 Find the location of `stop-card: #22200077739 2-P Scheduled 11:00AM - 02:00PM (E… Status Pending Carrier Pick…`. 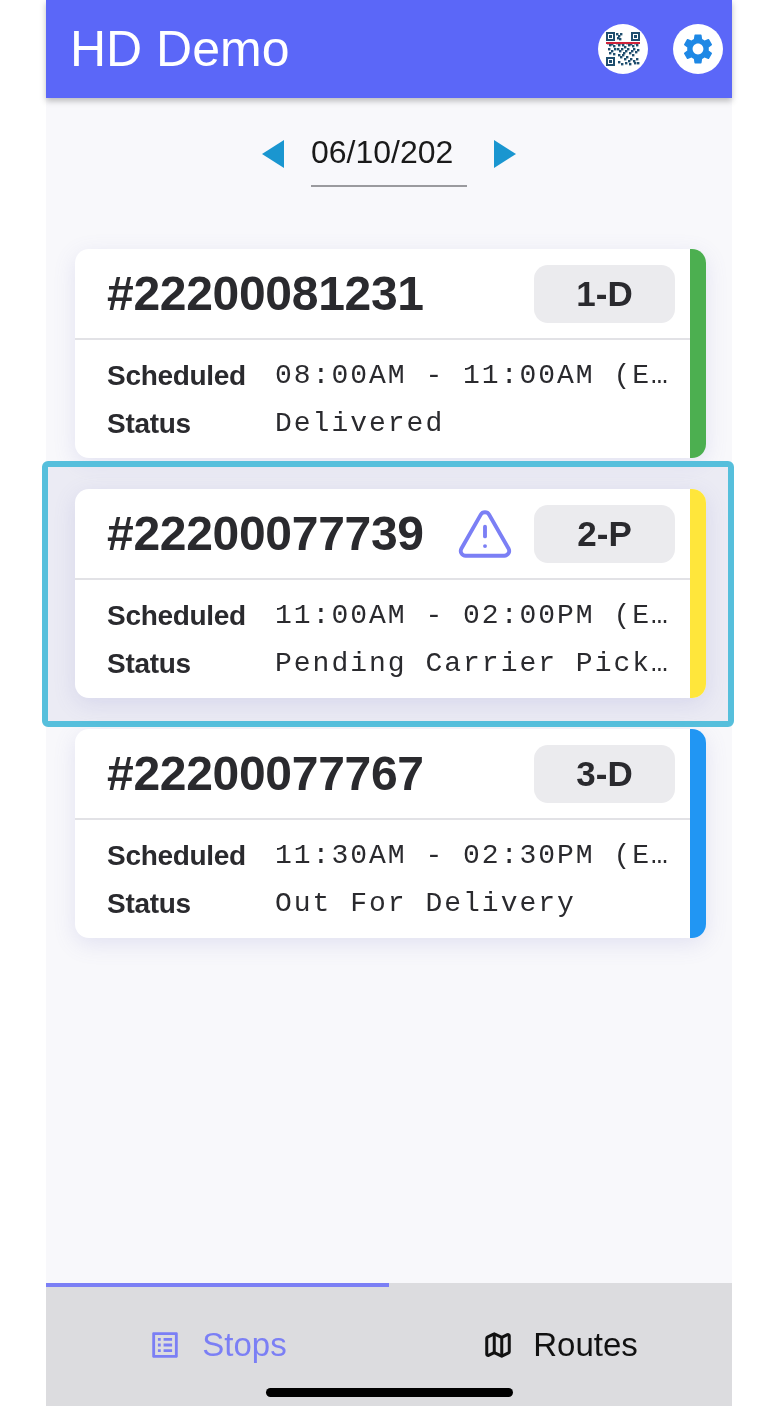

stop-card: #22200077739 2-P Scheduled 11:00AM - 02:00PM (E… Status Pending Carrier Pick… is located at coordinates (390, 593).